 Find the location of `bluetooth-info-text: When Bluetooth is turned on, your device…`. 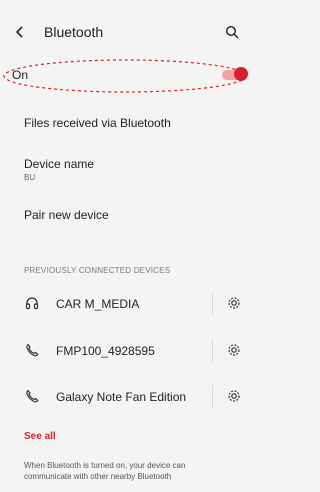

bluetooth-info-text: When Bluetooth is turned on, your device… is located at coordinates (105, 471).